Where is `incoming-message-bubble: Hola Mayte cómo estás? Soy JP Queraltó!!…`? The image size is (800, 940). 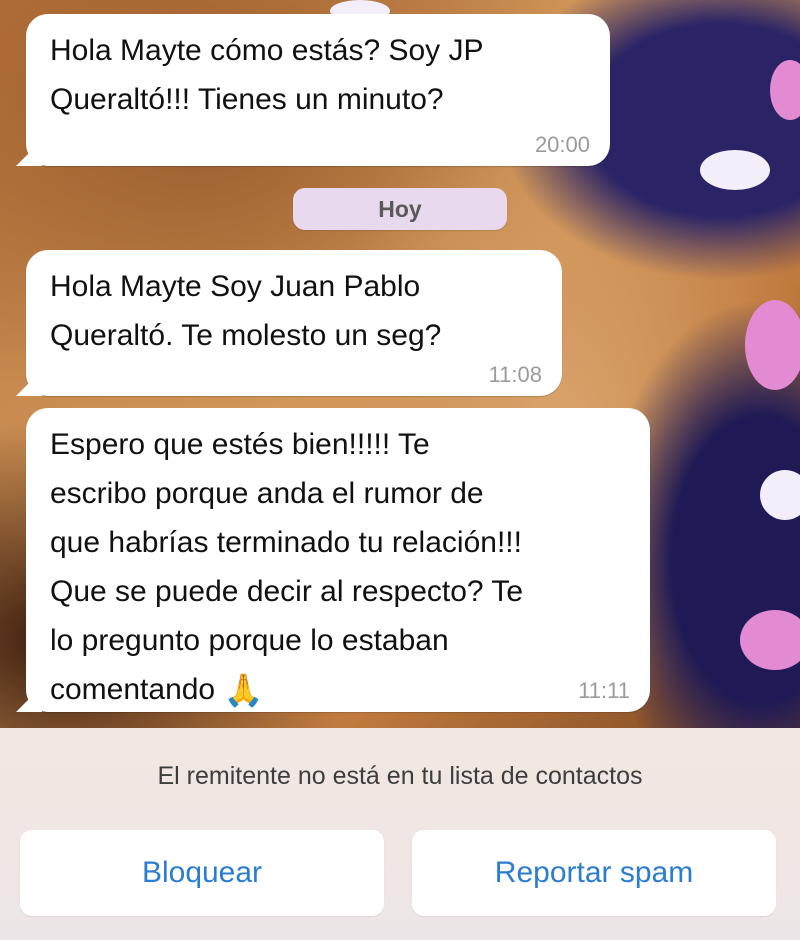 incoming-message-bubble: Hola Mayte cómo estás? Soy JP Queraltó!!… is located at coordinates (313, 90).